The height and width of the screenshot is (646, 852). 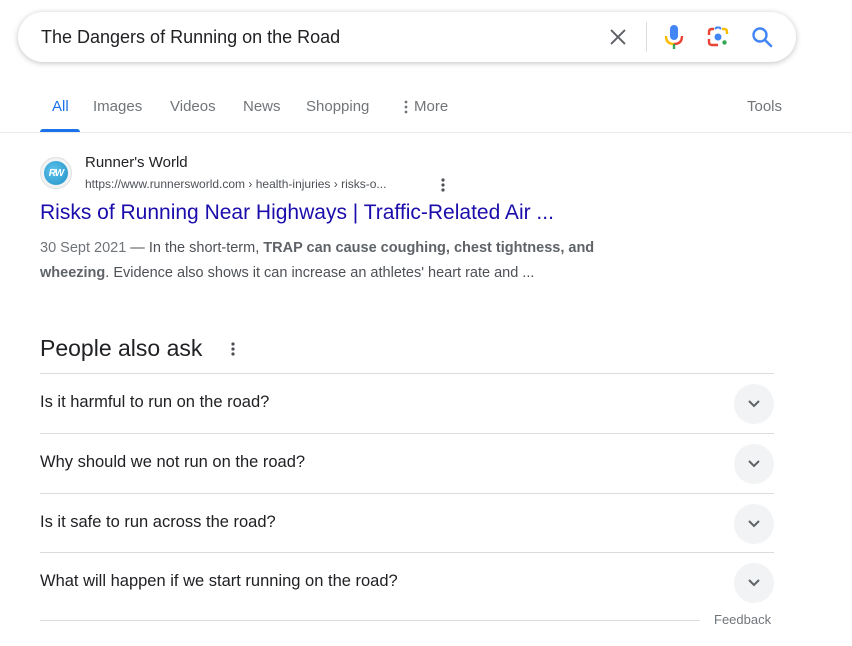 What do you see at coordinates (407, 37) in the screenshot?
I see `search-box: The Dangers of Running on the Road` at bounding box center [407, 37].